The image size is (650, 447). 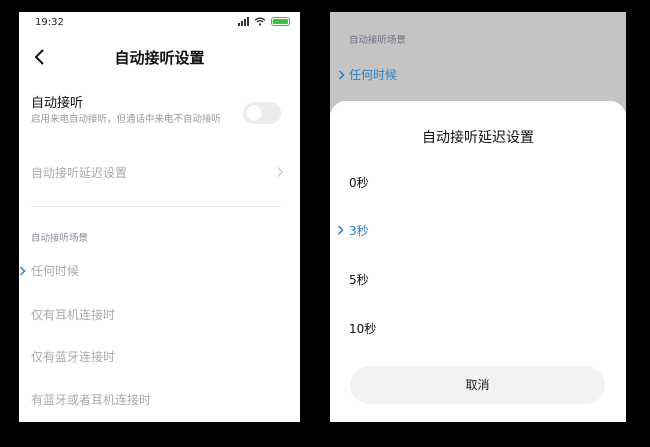 What do you see at coordinates (73, 356) in the screenshot?
I see `scene-option-bluetooth: 仅有蓝牙连接时` at bounding box center [73, 356].